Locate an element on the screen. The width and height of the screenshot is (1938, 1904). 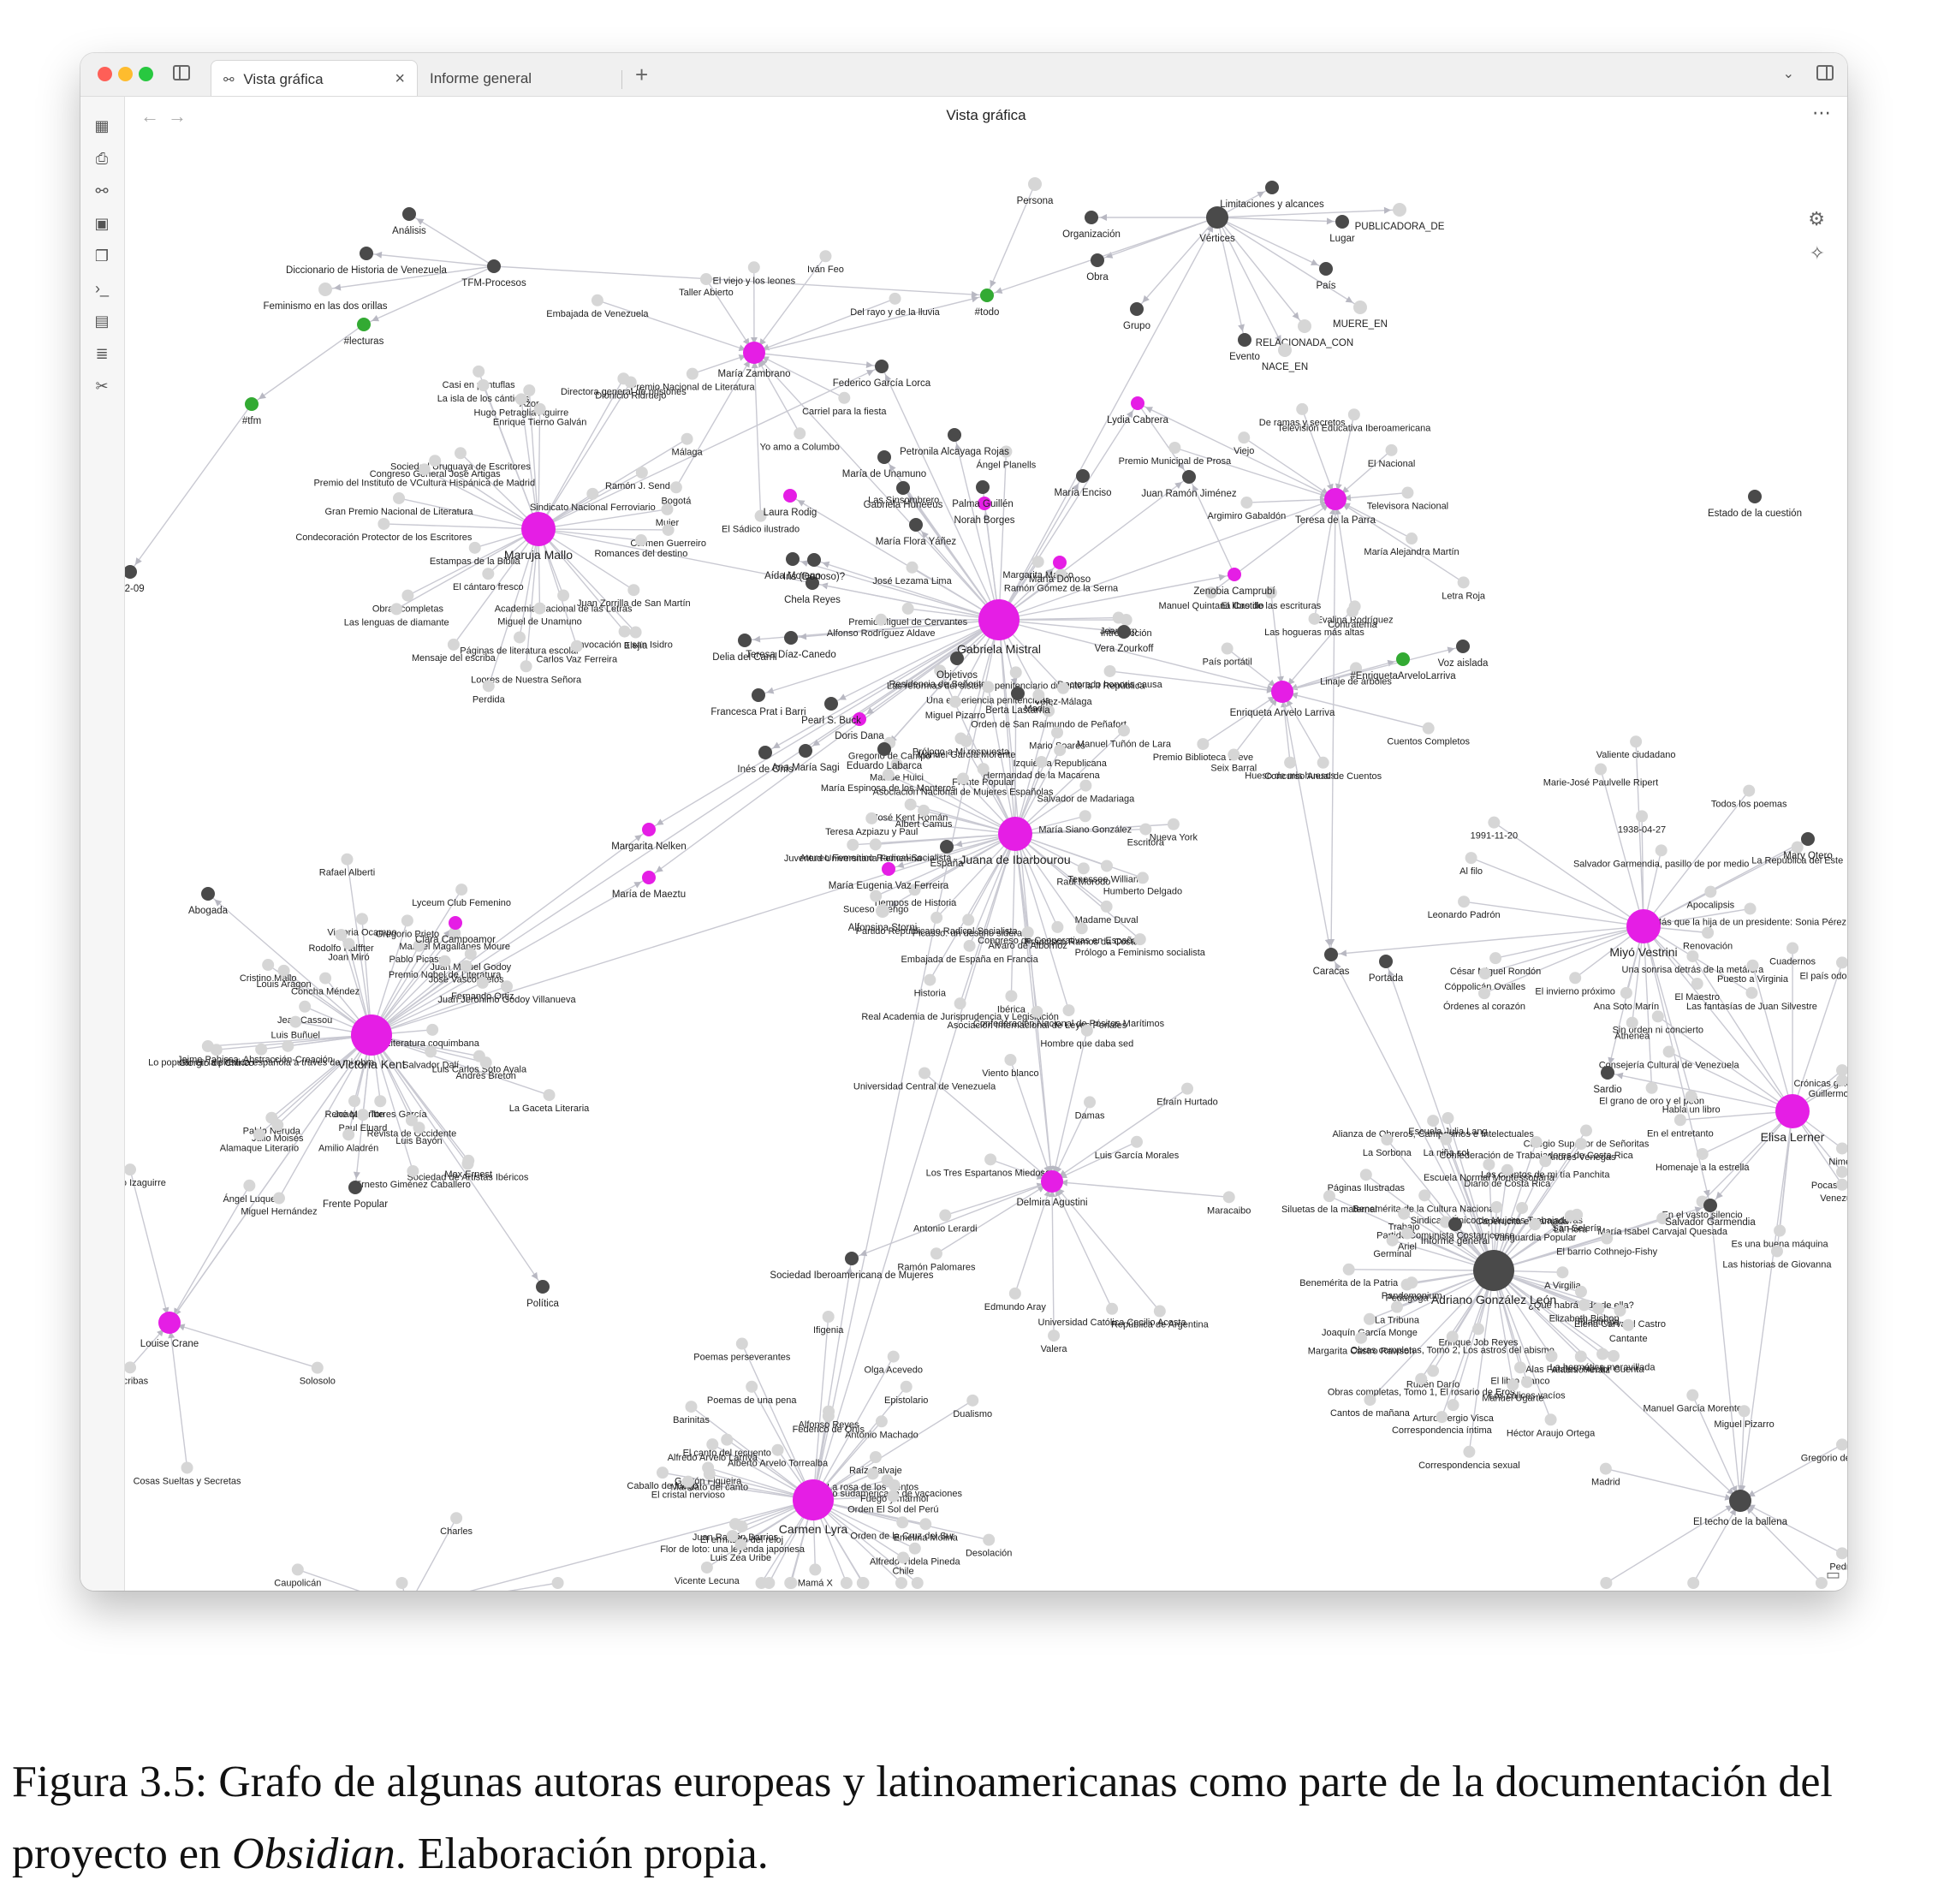
close-tab-icon: × is located at coordinates (400, 79).